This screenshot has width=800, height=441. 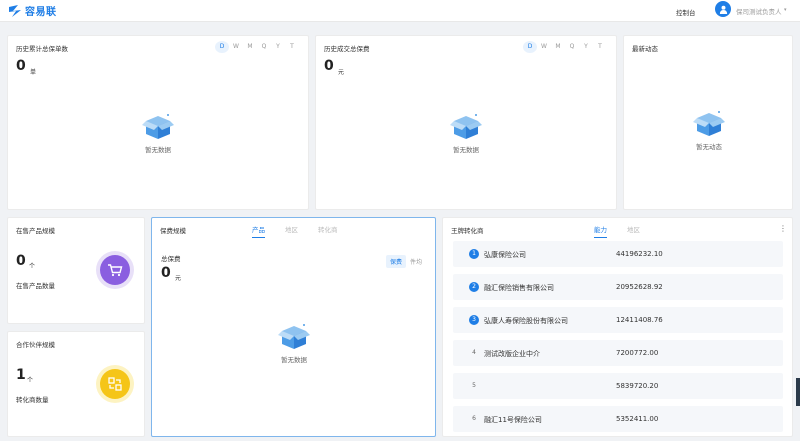 What do you see at coordinates (166, 273) in the screenshot?
I see `total-premium-value: 0` at bounding box center [166, 273].